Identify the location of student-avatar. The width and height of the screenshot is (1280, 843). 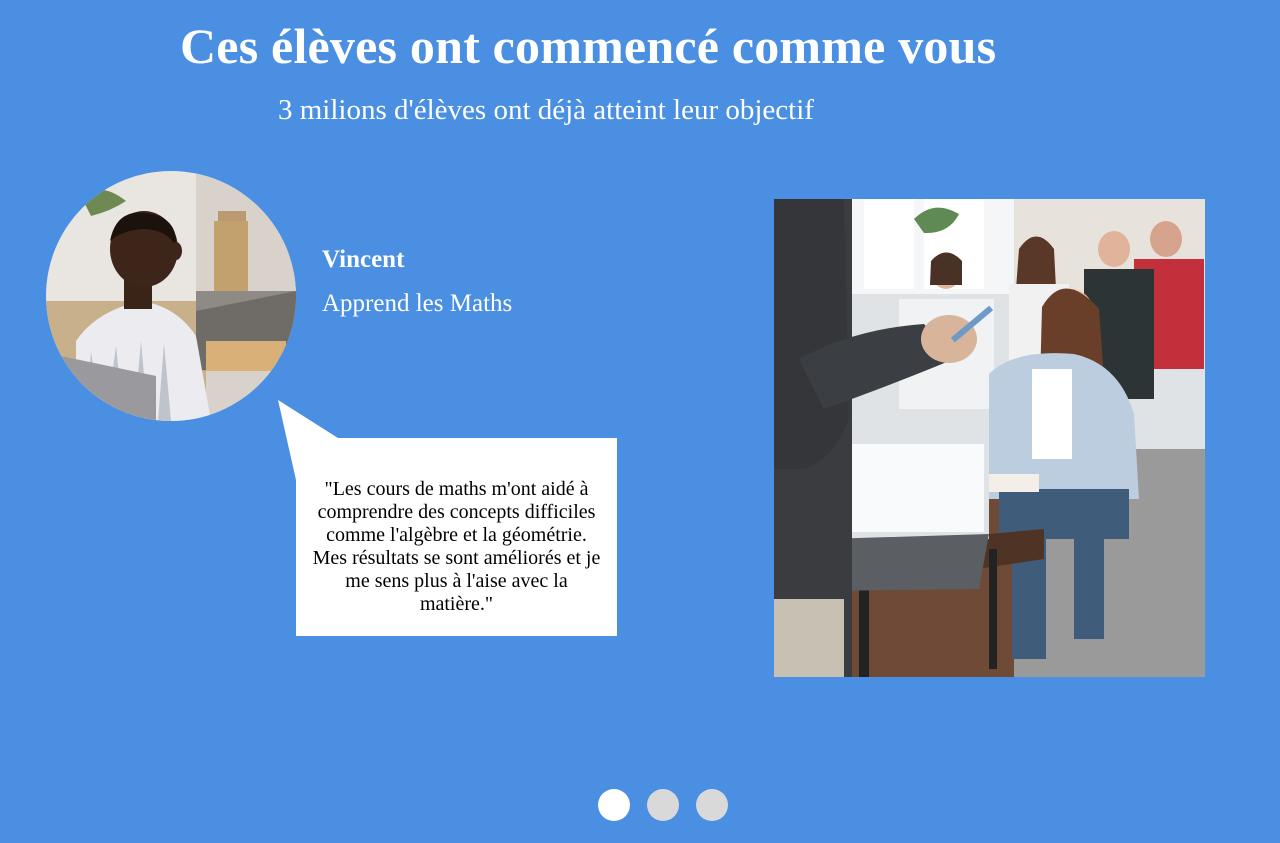
(171, 296).